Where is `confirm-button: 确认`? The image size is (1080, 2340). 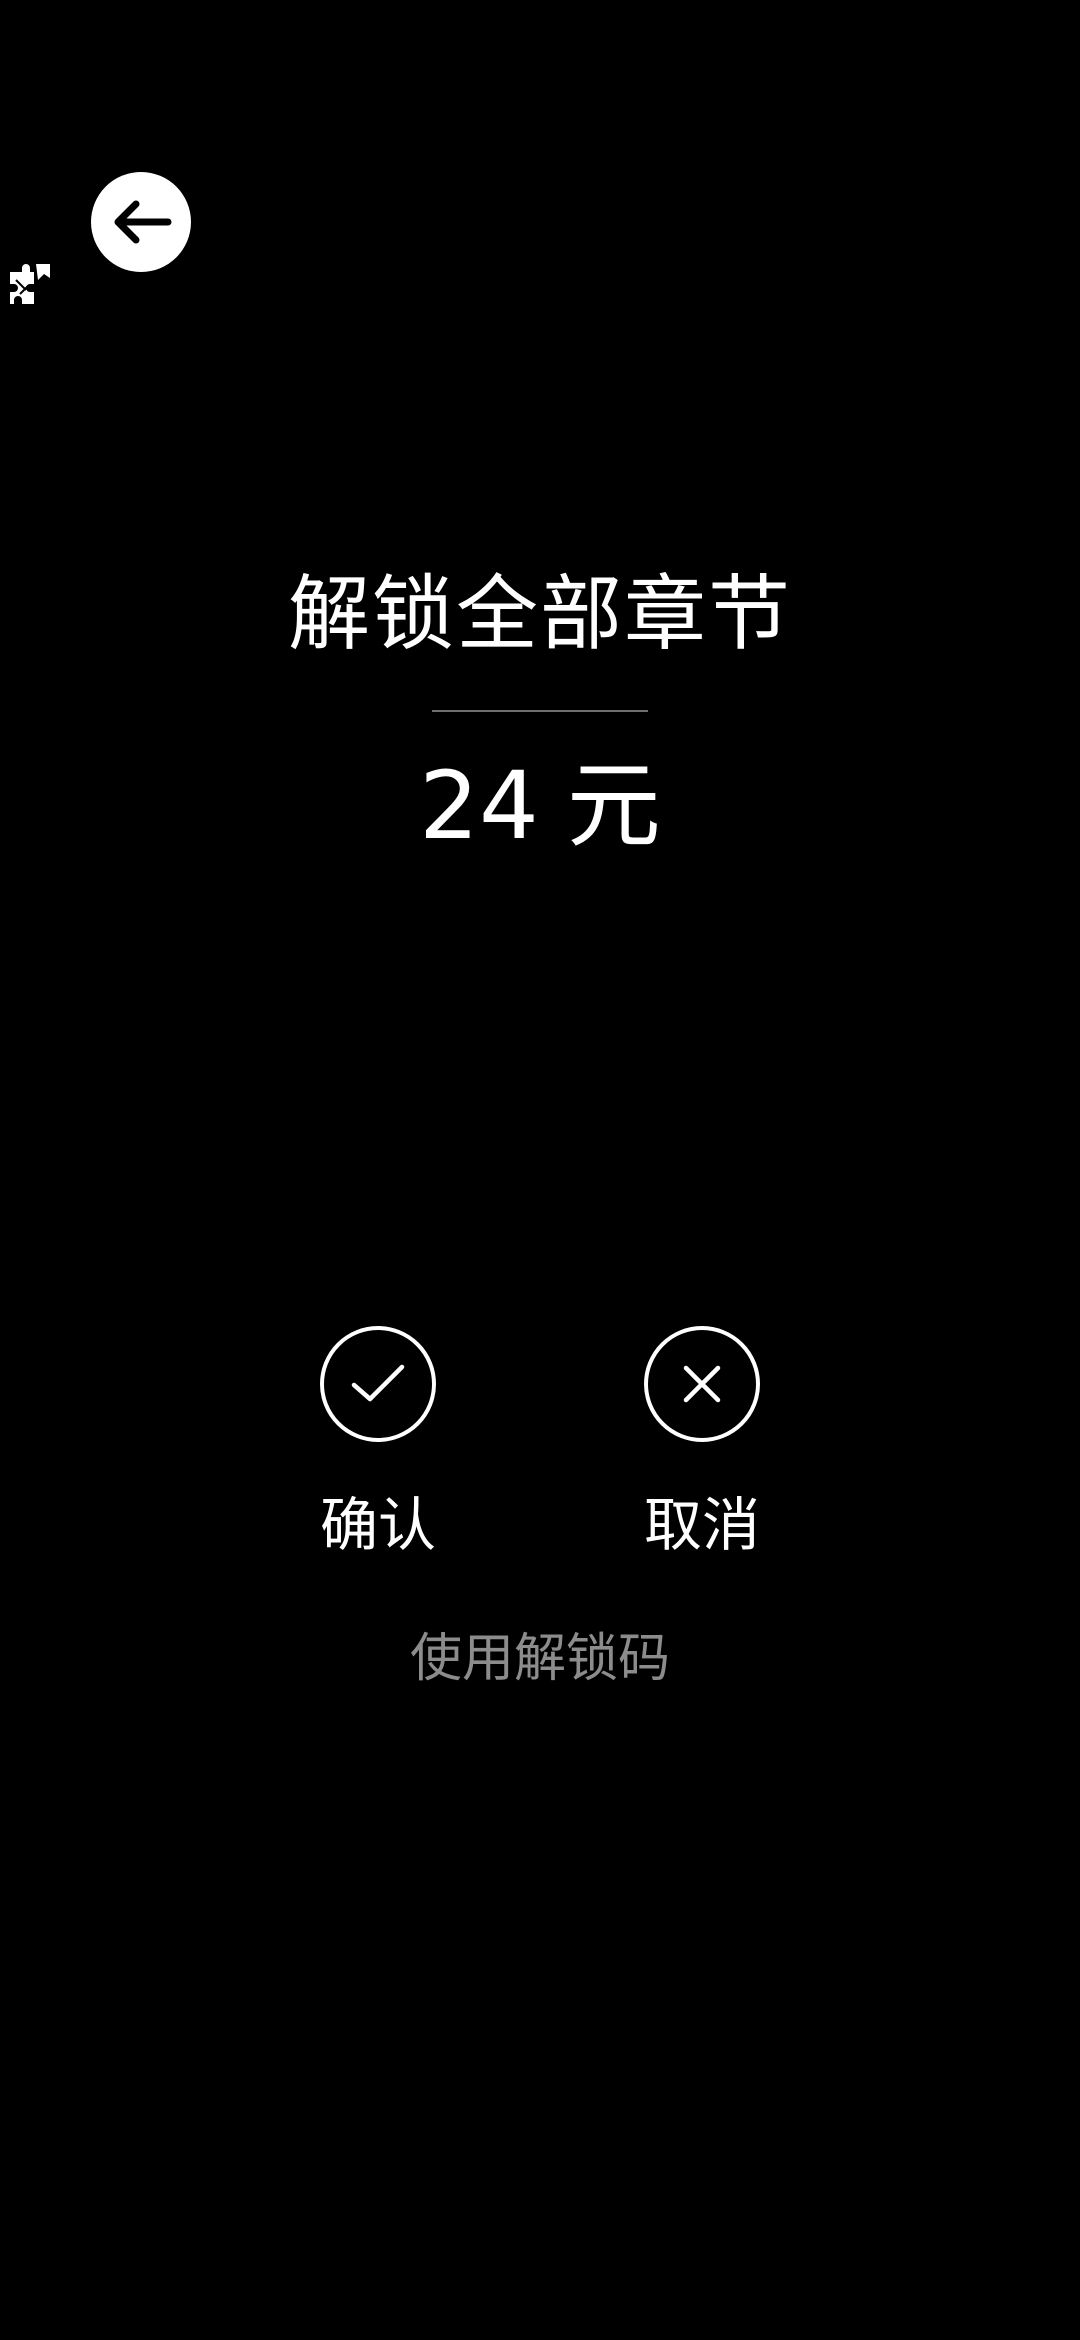 confirm-button: 确认 is located at coordinates (378, 1442).